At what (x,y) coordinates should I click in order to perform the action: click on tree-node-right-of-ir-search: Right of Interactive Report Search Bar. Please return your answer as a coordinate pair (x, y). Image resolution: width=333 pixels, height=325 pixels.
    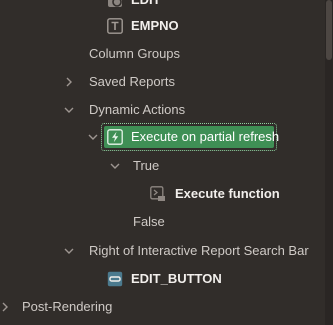
    Looking at the image, I should click on (162, 251).